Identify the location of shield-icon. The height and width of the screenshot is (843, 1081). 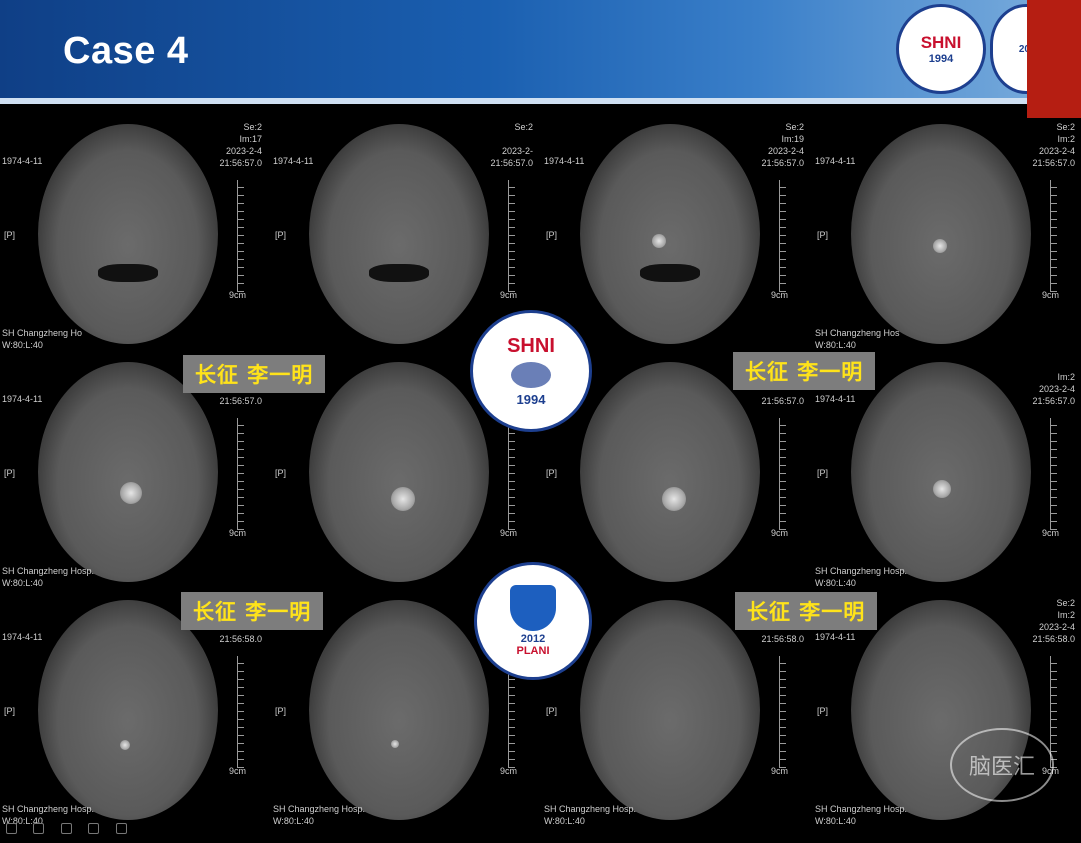
(533, 608).